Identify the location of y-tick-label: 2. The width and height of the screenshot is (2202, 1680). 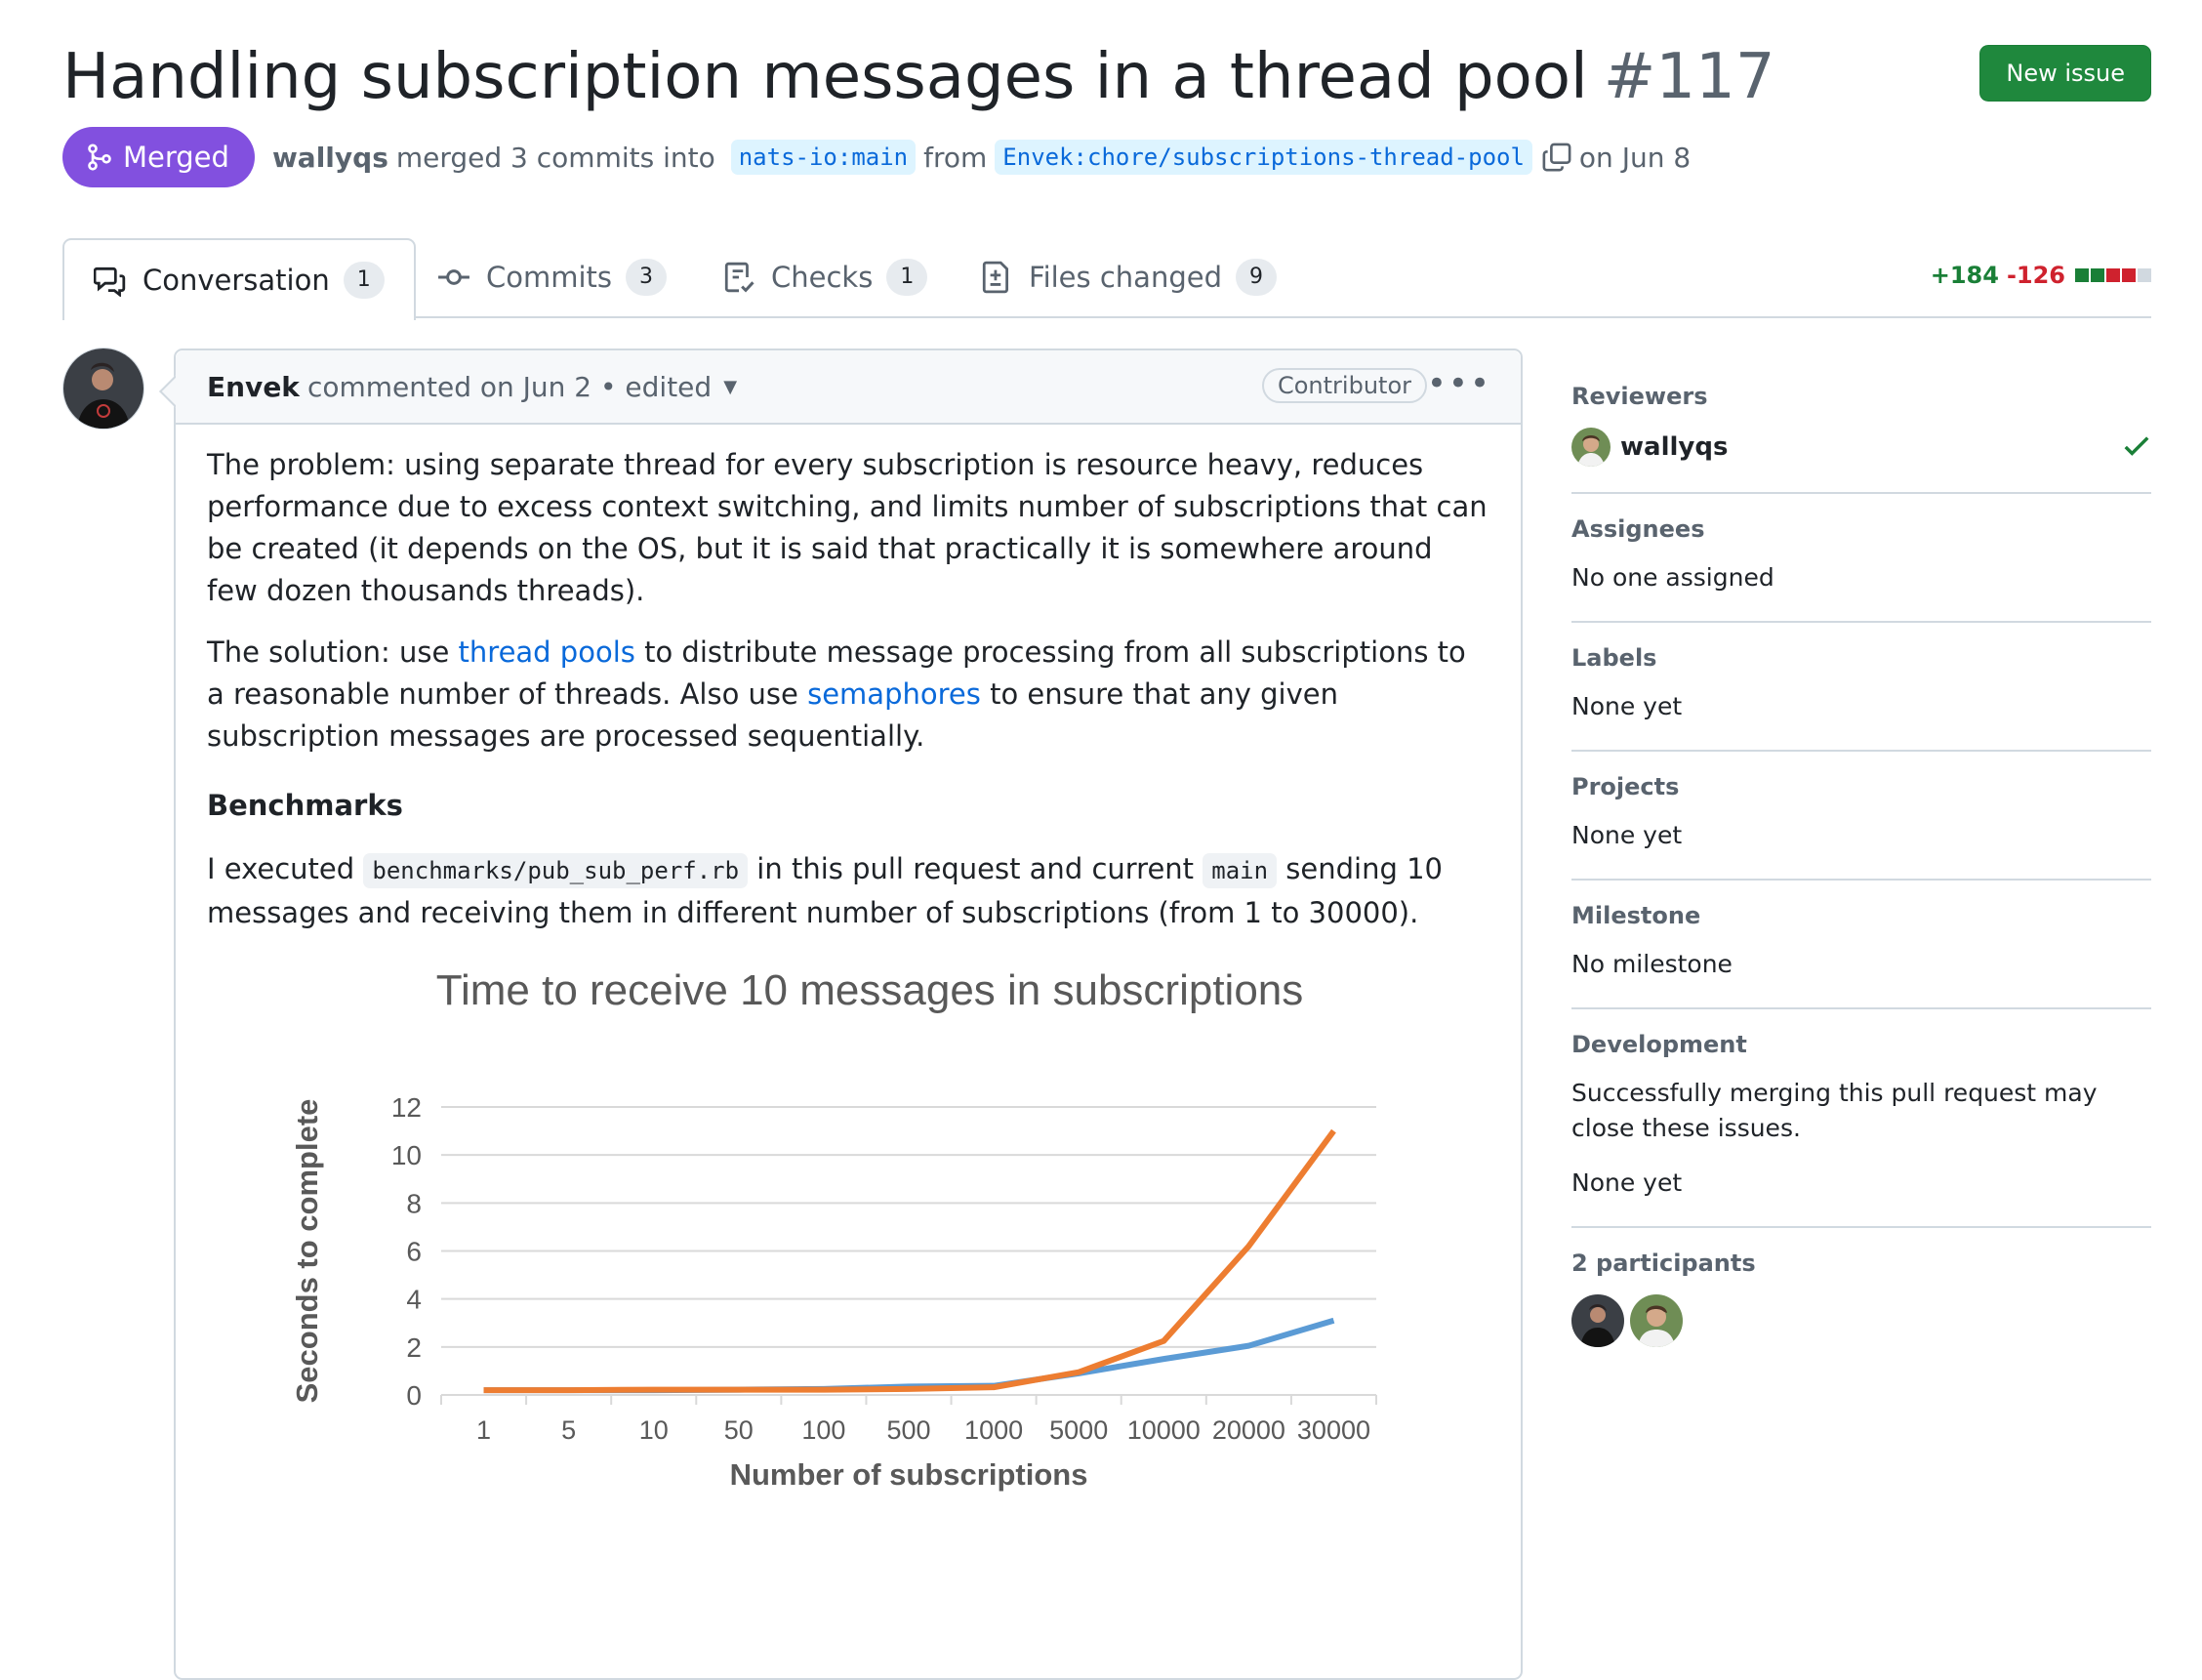
(414, 1347).